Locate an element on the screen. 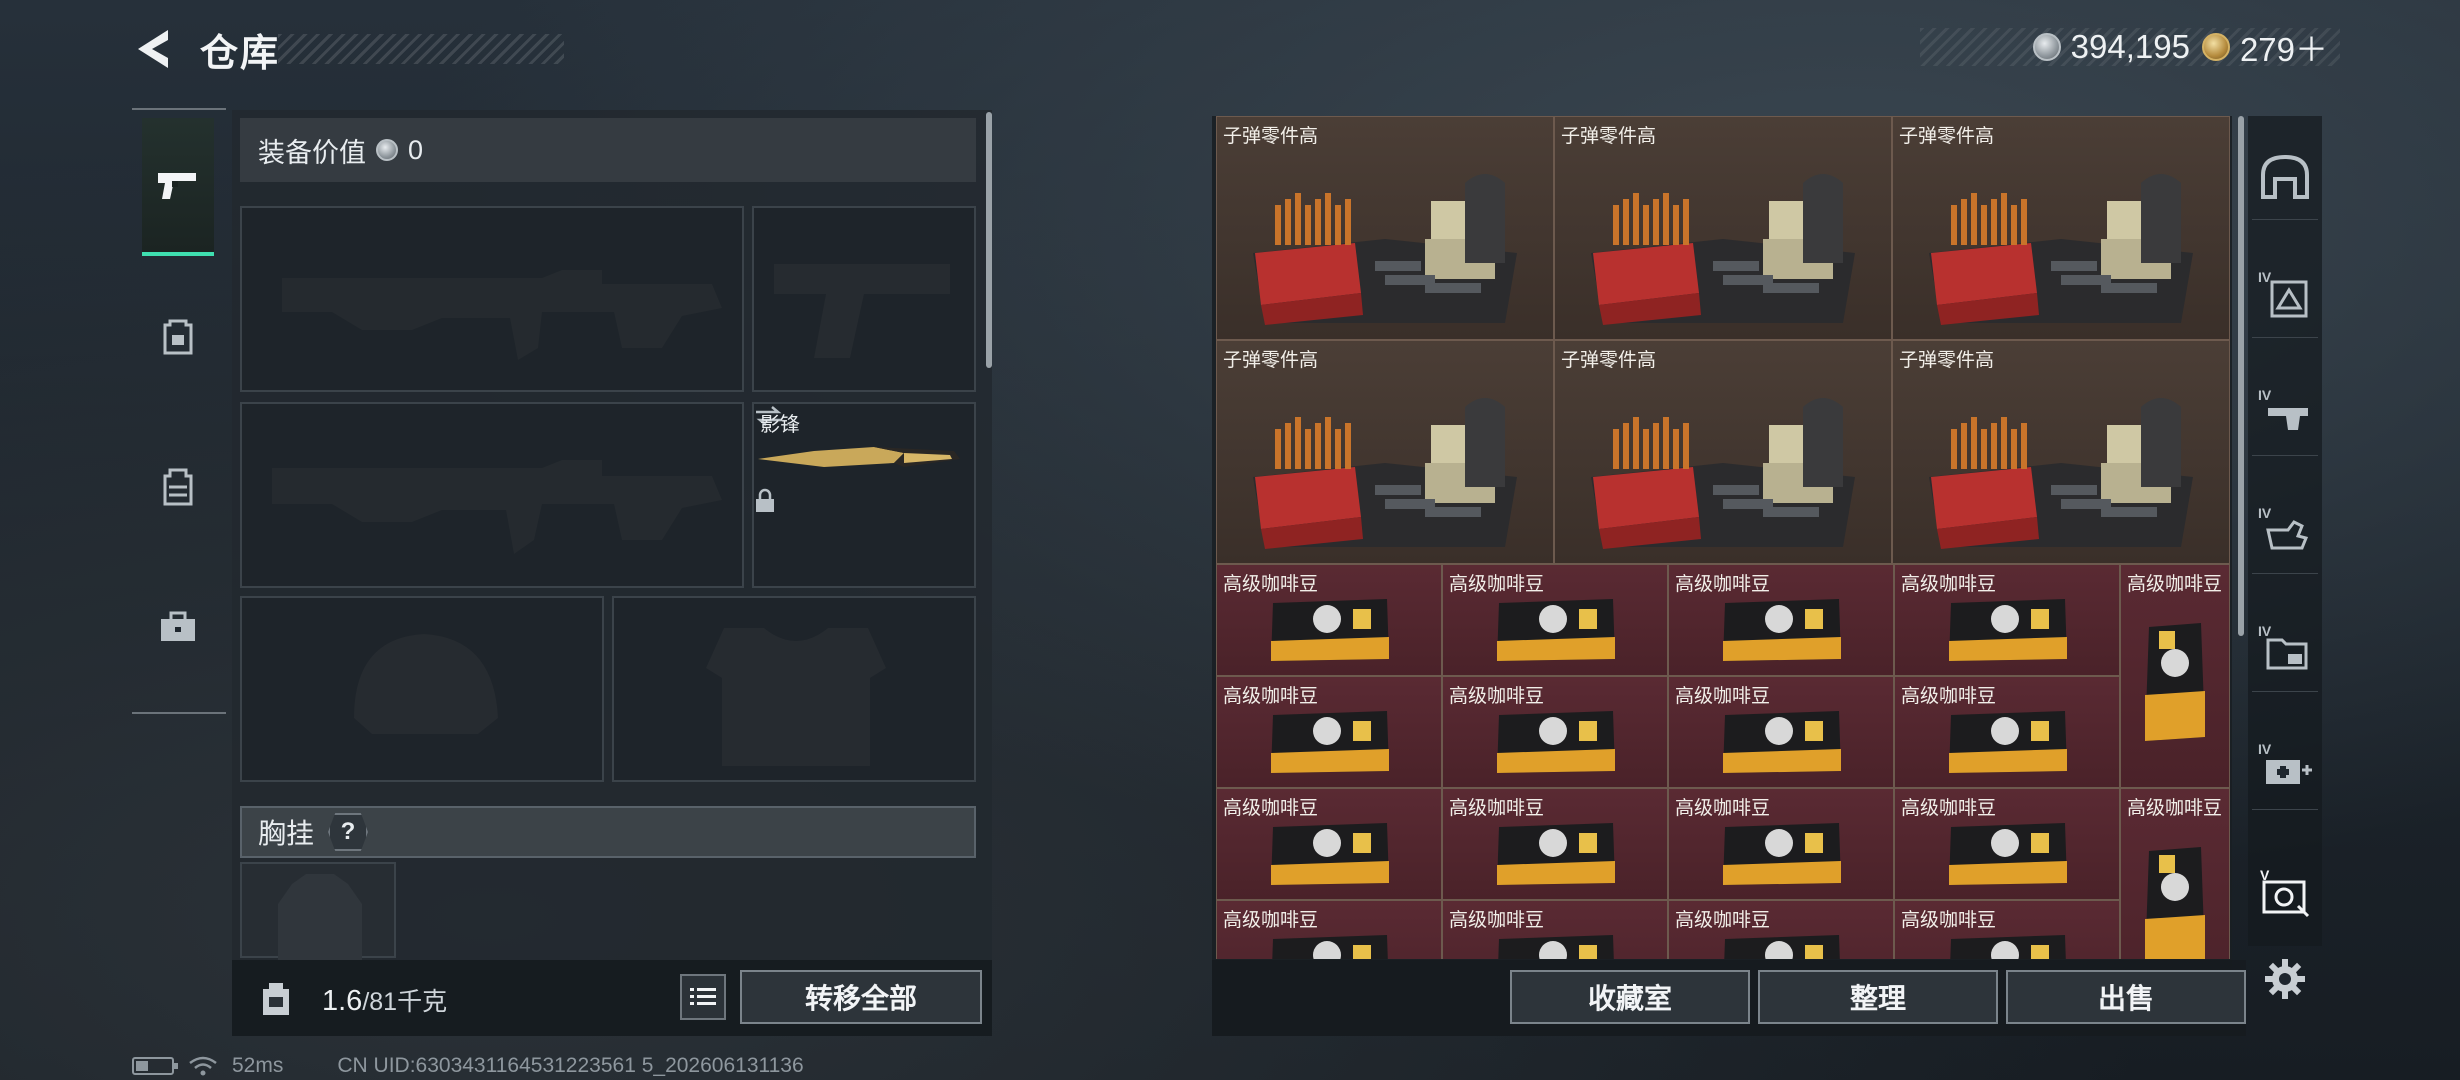 This screenshot has height=1080, width=2460. list-view-button is located at coordinates (703, 997).